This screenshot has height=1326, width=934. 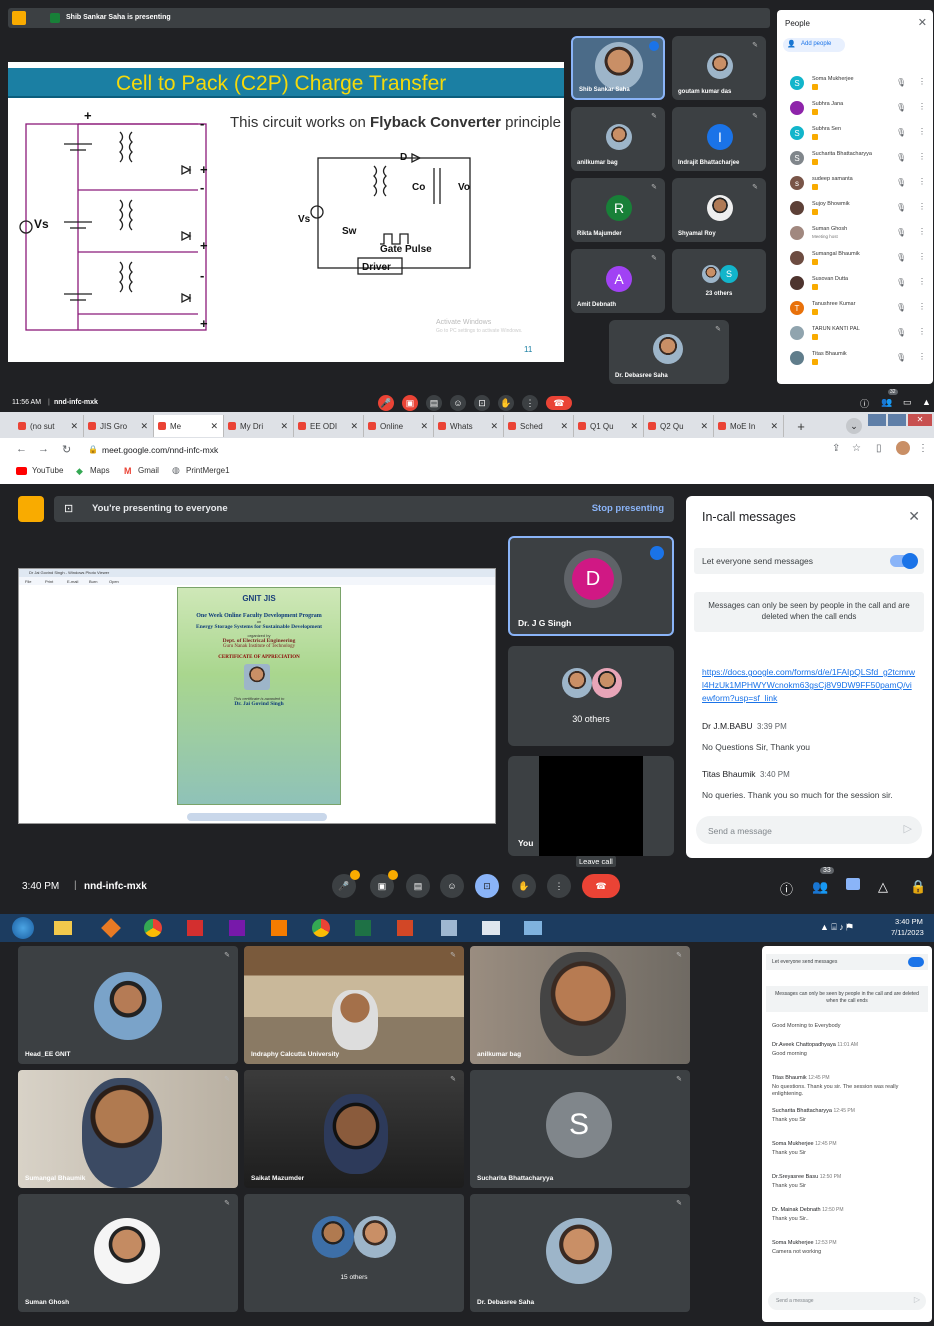 What do you see at coordinates (580, 1129) in the screenshot?
I see `tile-sucharita-bhattacharyya: ✎ S Sucharita Bhattacharyya` at bounding box center [580, 1129].